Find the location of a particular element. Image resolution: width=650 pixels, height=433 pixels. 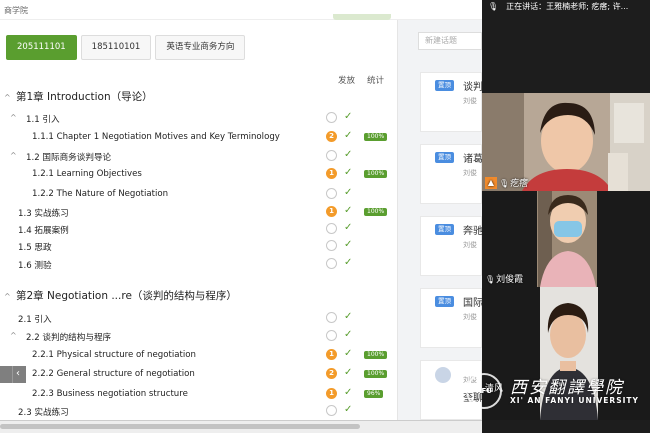

topic-title: 诸葛 is located at coordinates (472, 159).